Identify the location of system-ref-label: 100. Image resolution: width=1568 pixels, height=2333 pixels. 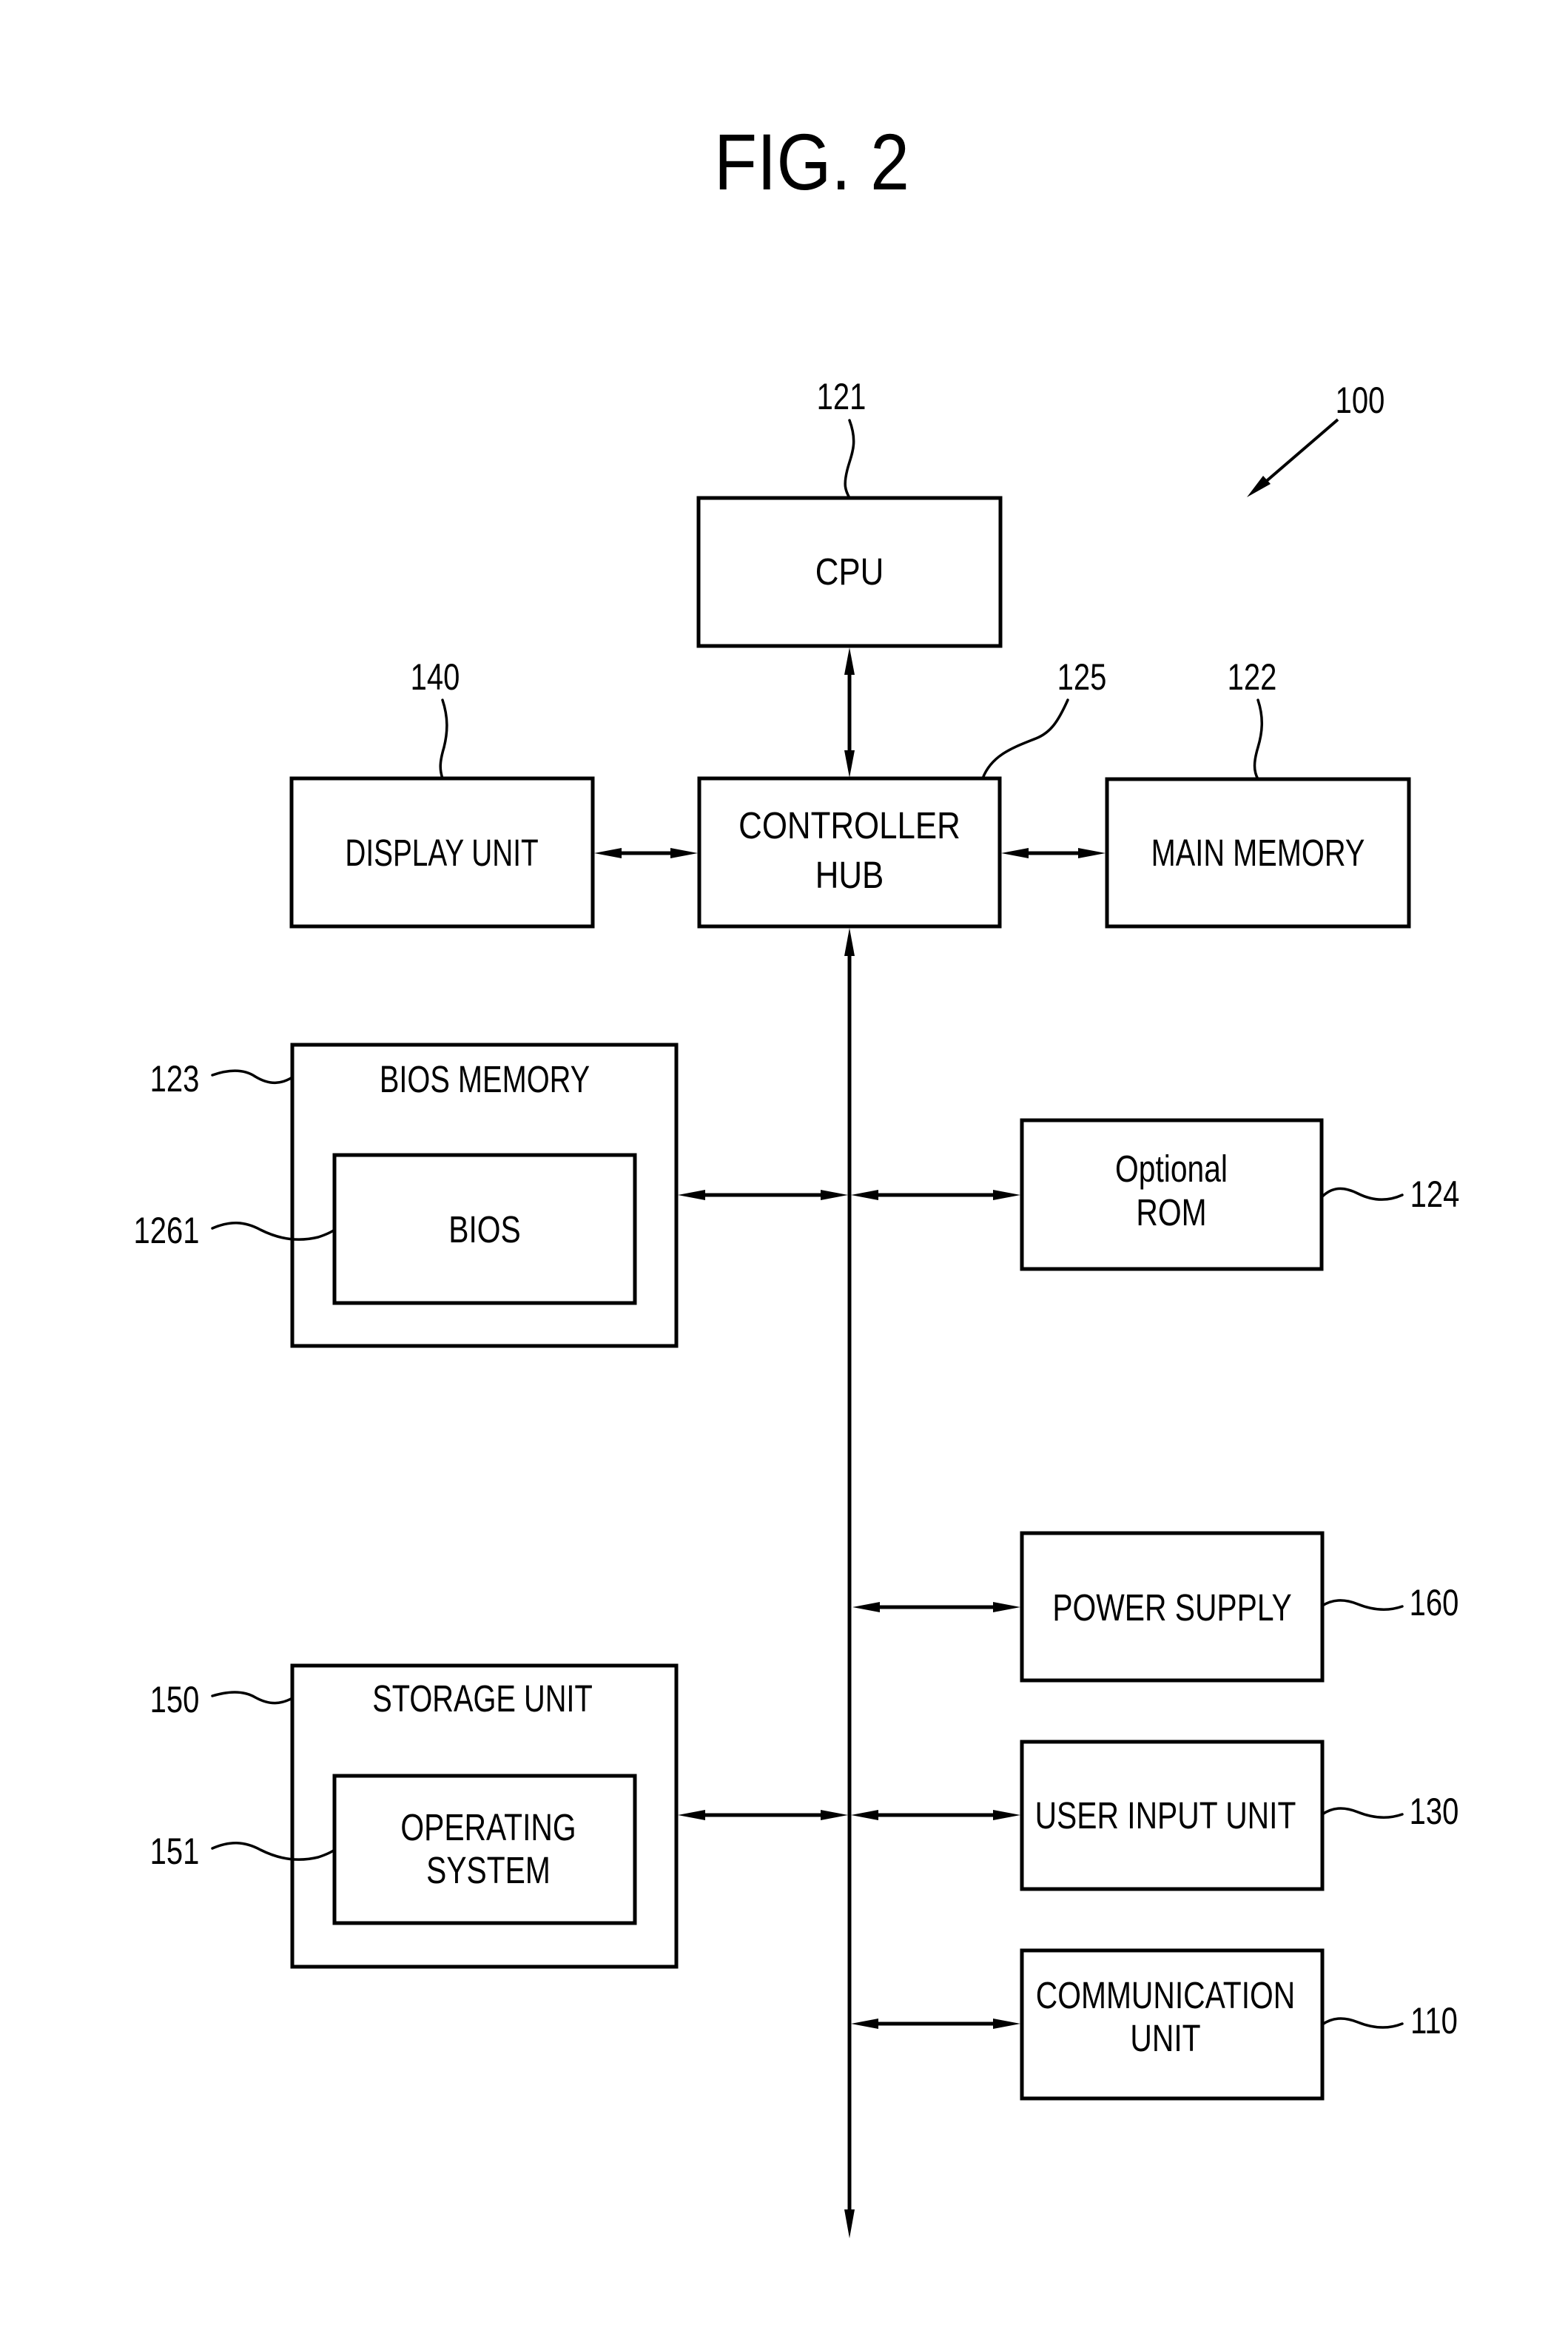
(1360, 400).